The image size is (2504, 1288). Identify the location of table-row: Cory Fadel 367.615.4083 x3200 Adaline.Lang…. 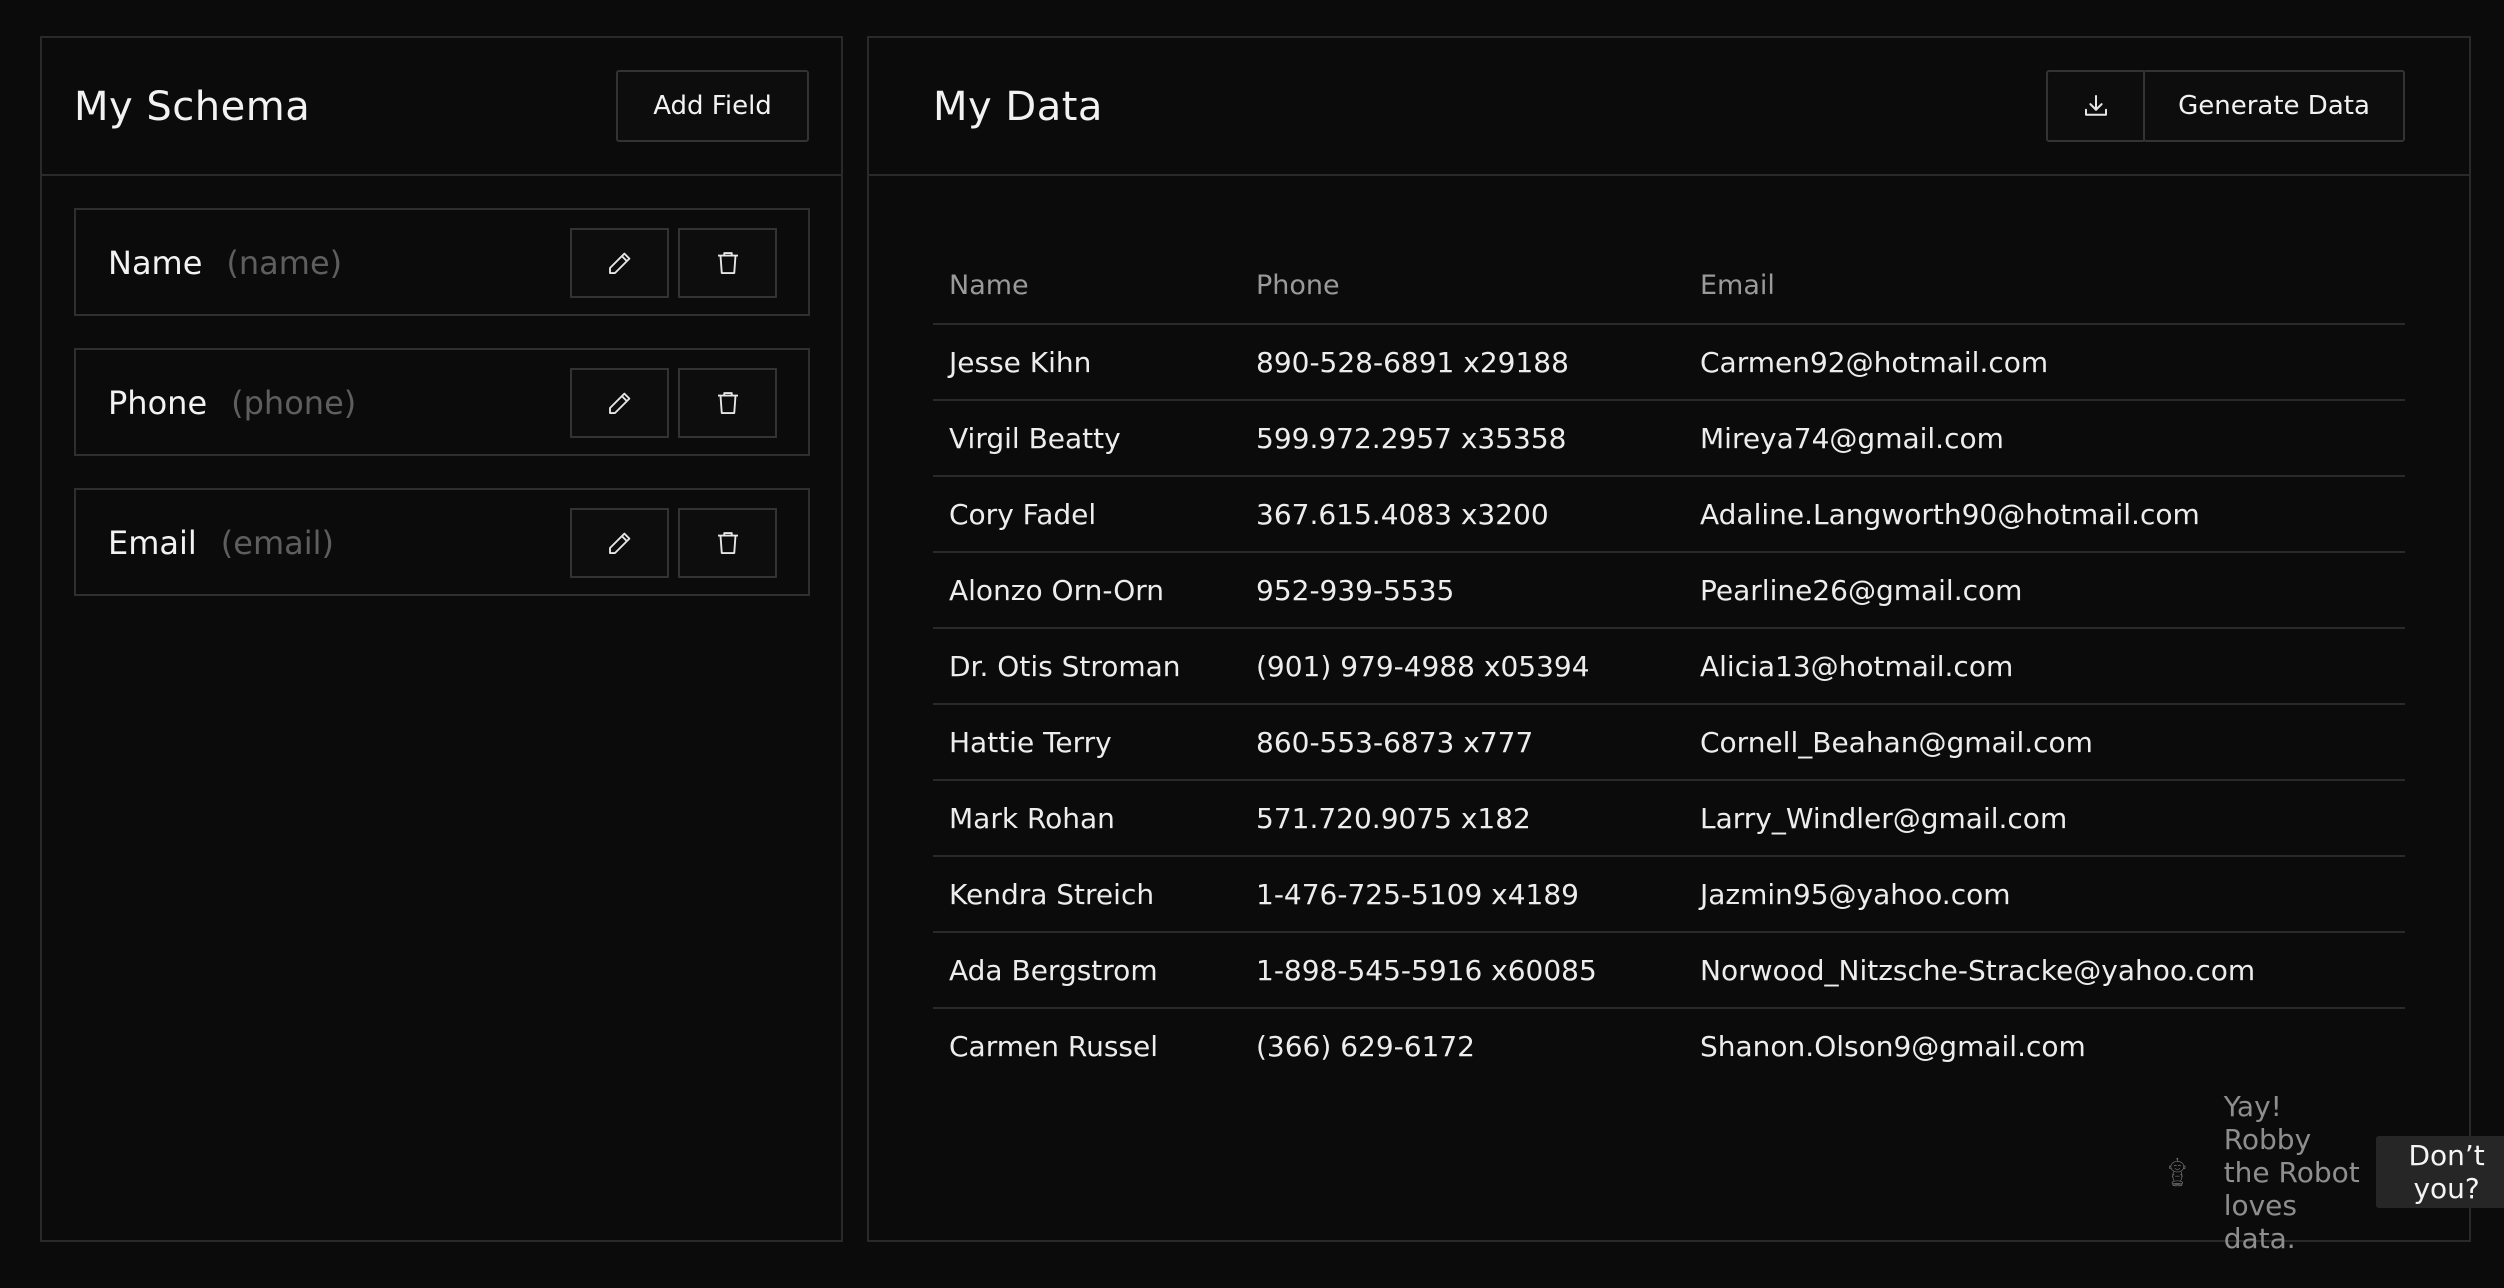
(1669, 514).